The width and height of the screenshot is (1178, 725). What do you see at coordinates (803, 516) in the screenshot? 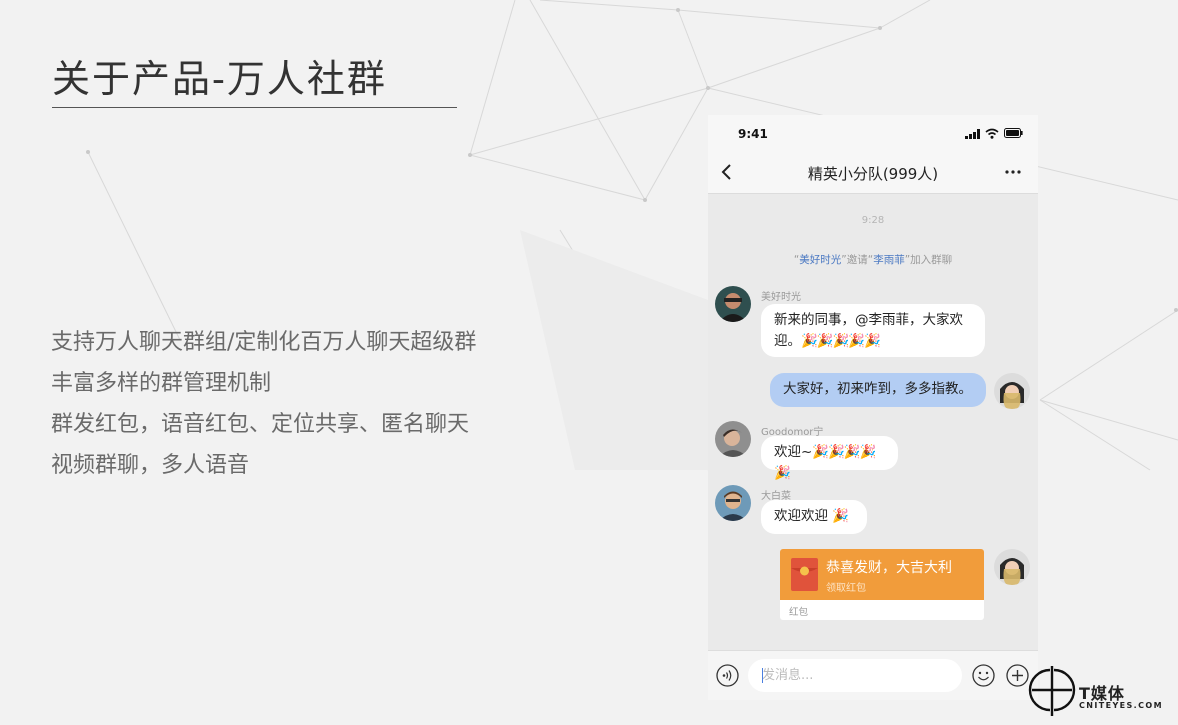
I see `message-text: 欢迎欢迎` at bounding box center [803, 516].